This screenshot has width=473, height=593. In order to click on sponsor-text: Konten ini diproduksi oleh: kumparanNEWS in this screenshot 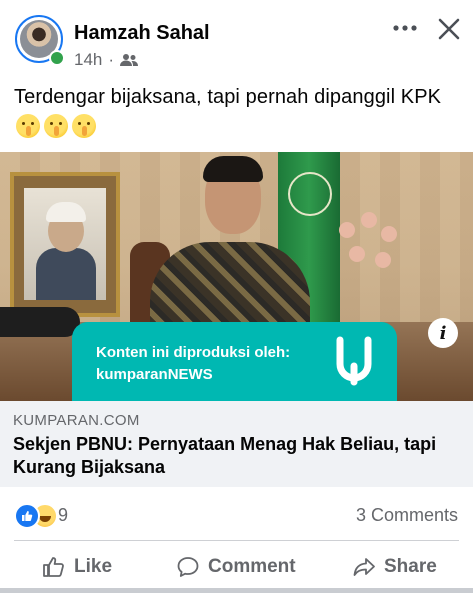, I will do `click(193, 364)`.